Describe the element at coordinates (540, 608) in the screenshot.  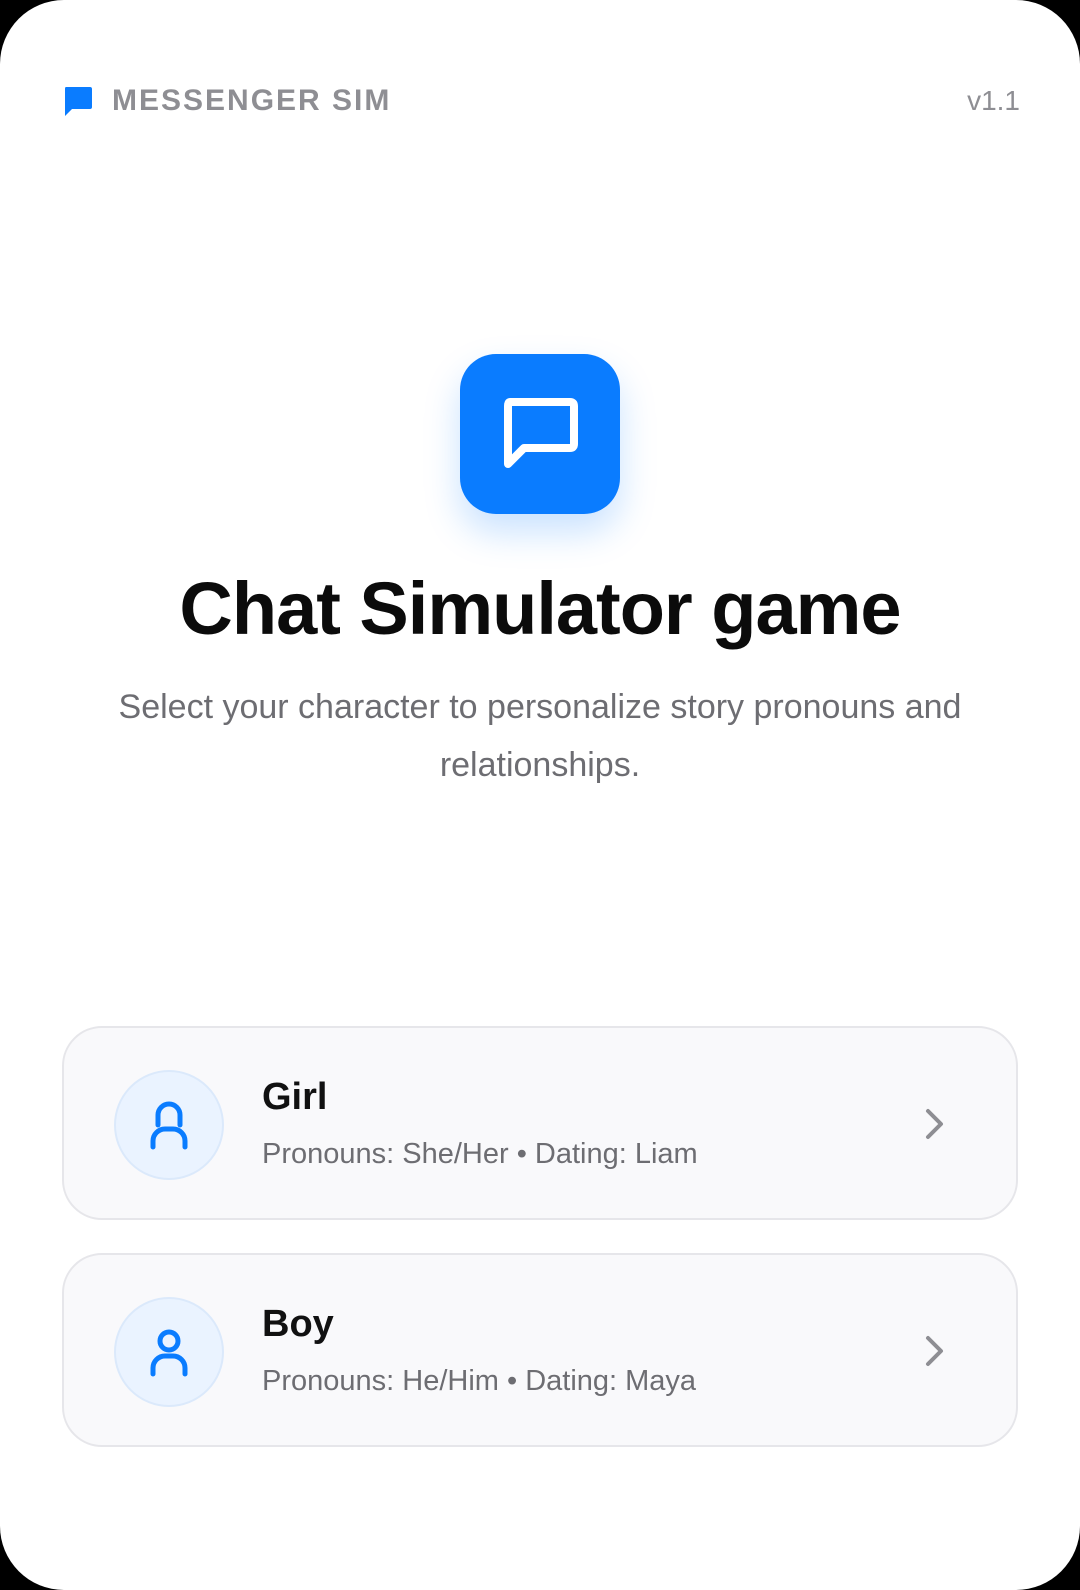
I see `page-title: Chat Simulator game` at that location.